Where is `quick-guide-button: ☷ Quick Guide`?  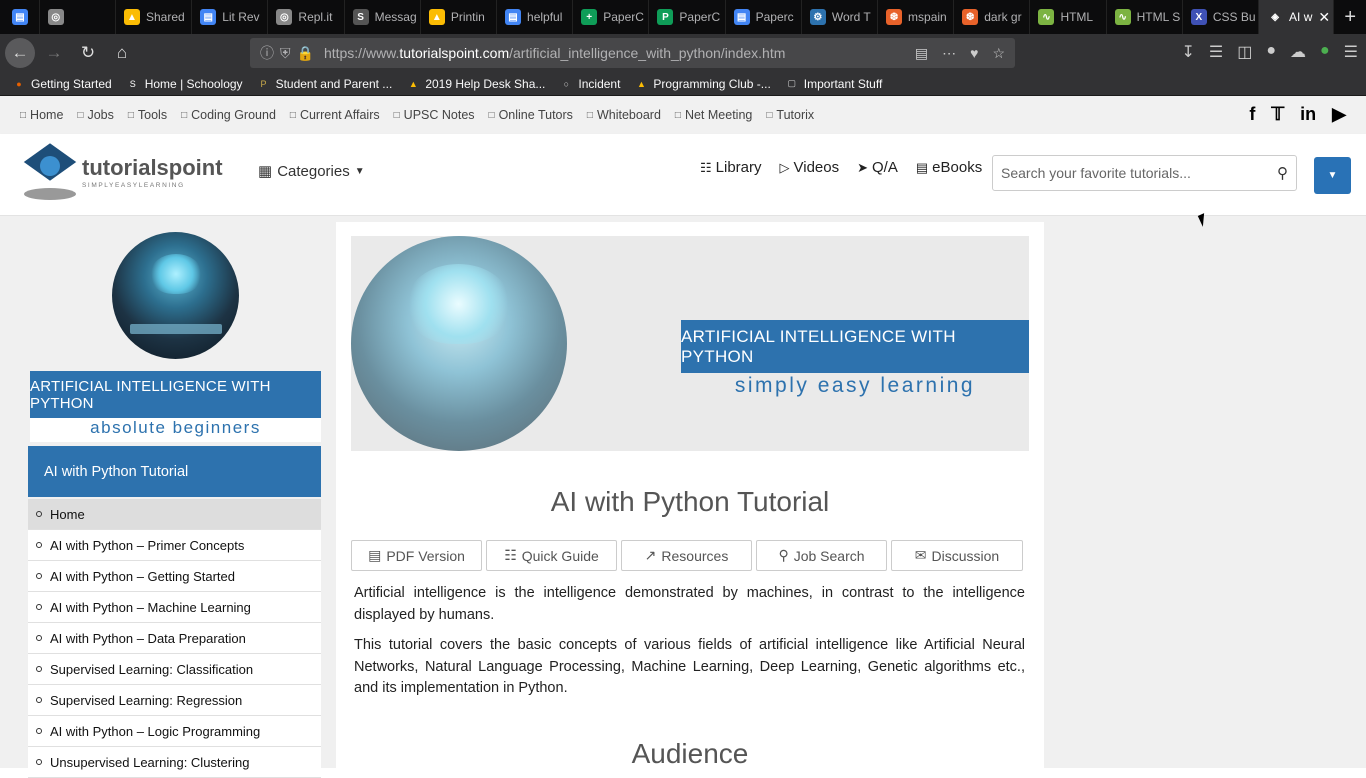 quick-guide-button: ☷ Quick Guide is located at coordinates (551, 555).